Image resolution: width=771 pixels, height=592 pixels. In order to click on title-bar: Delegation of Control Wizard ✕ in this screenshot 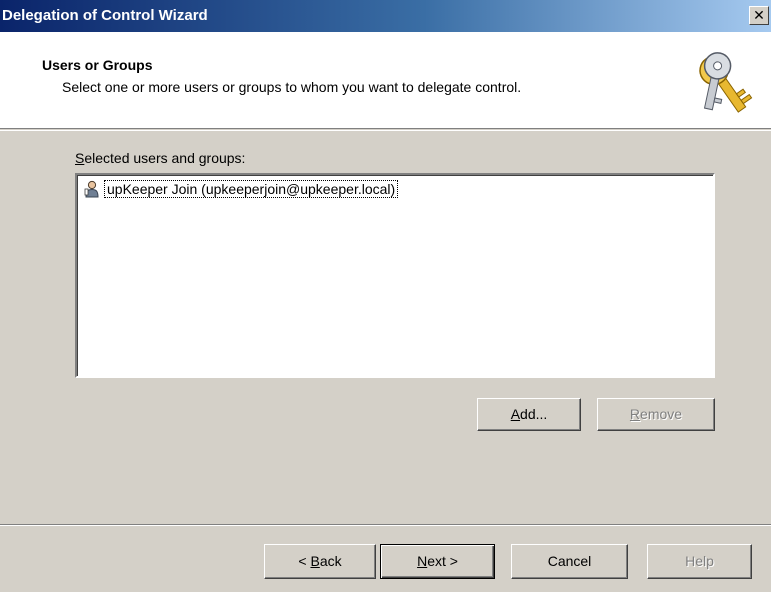, I will do `click(385, 16)`.